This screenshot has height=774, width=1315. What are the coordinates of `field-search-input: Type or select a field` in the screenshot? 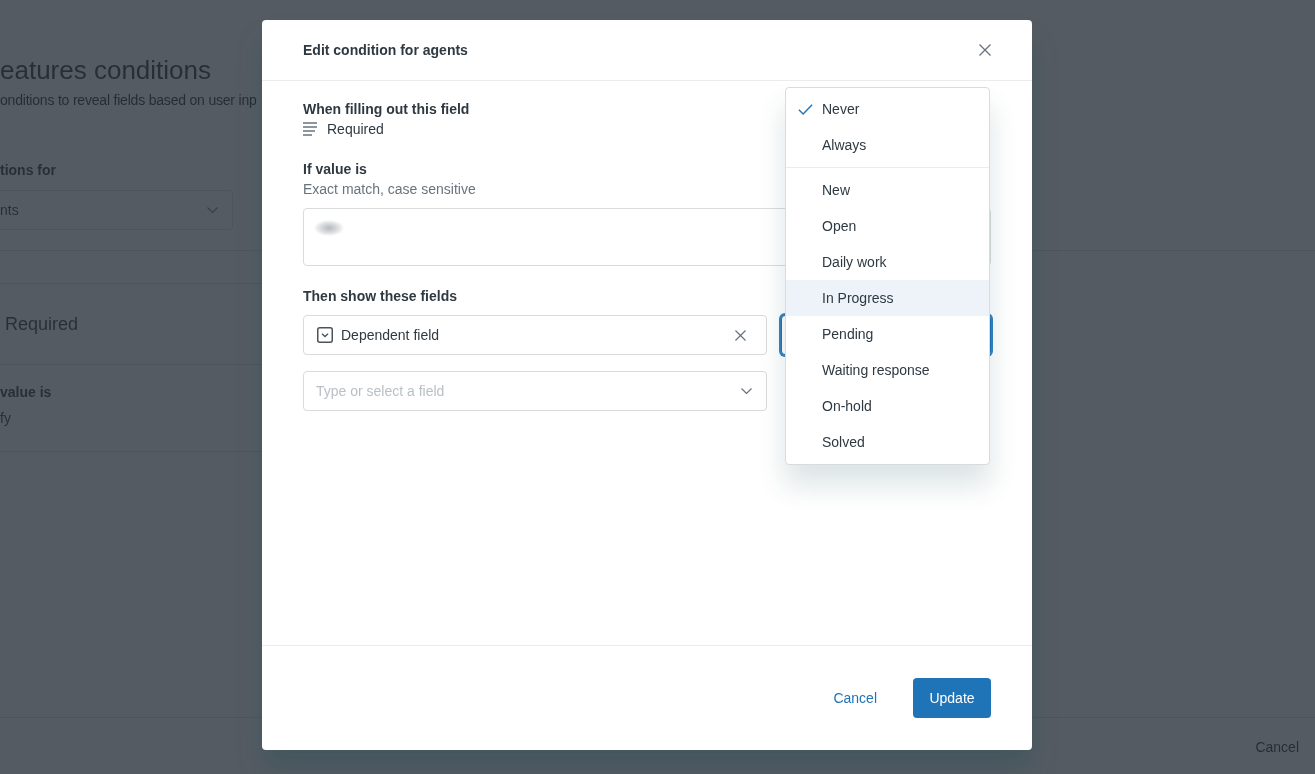 It's located at (535, 391).